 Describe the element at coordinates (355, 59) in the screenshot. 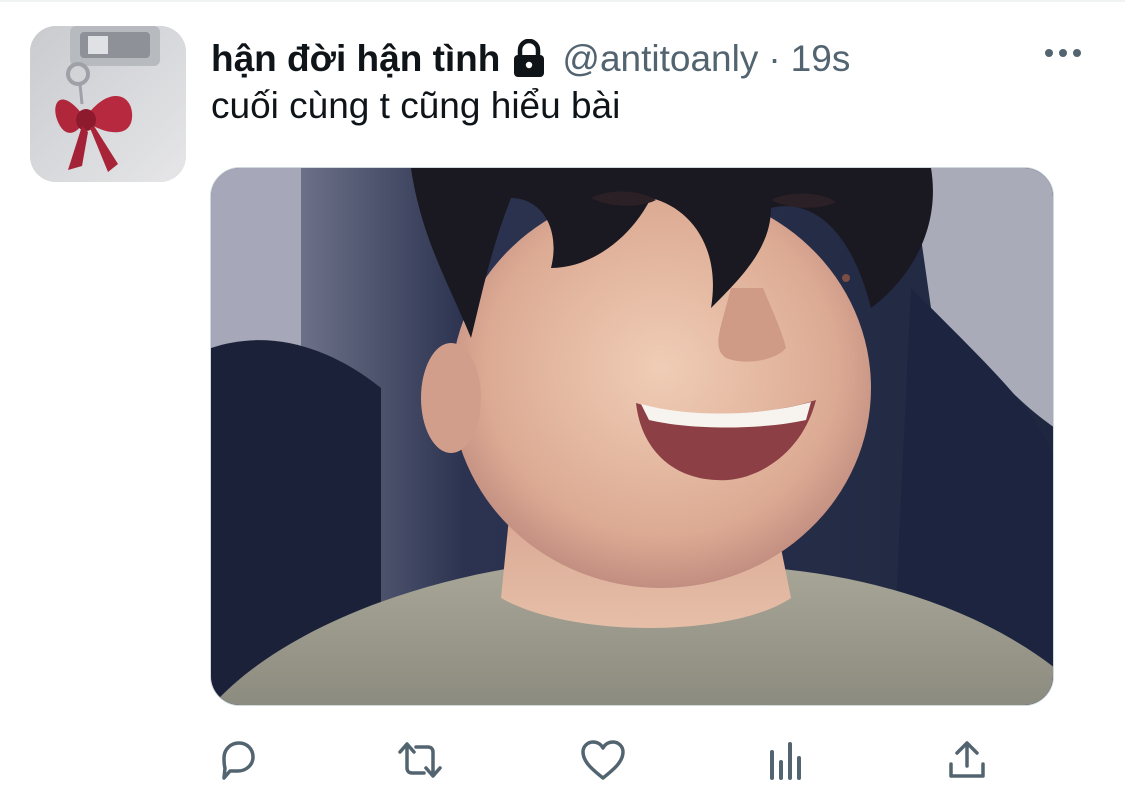

I see `display-name: hận đời hận tình` at that location.